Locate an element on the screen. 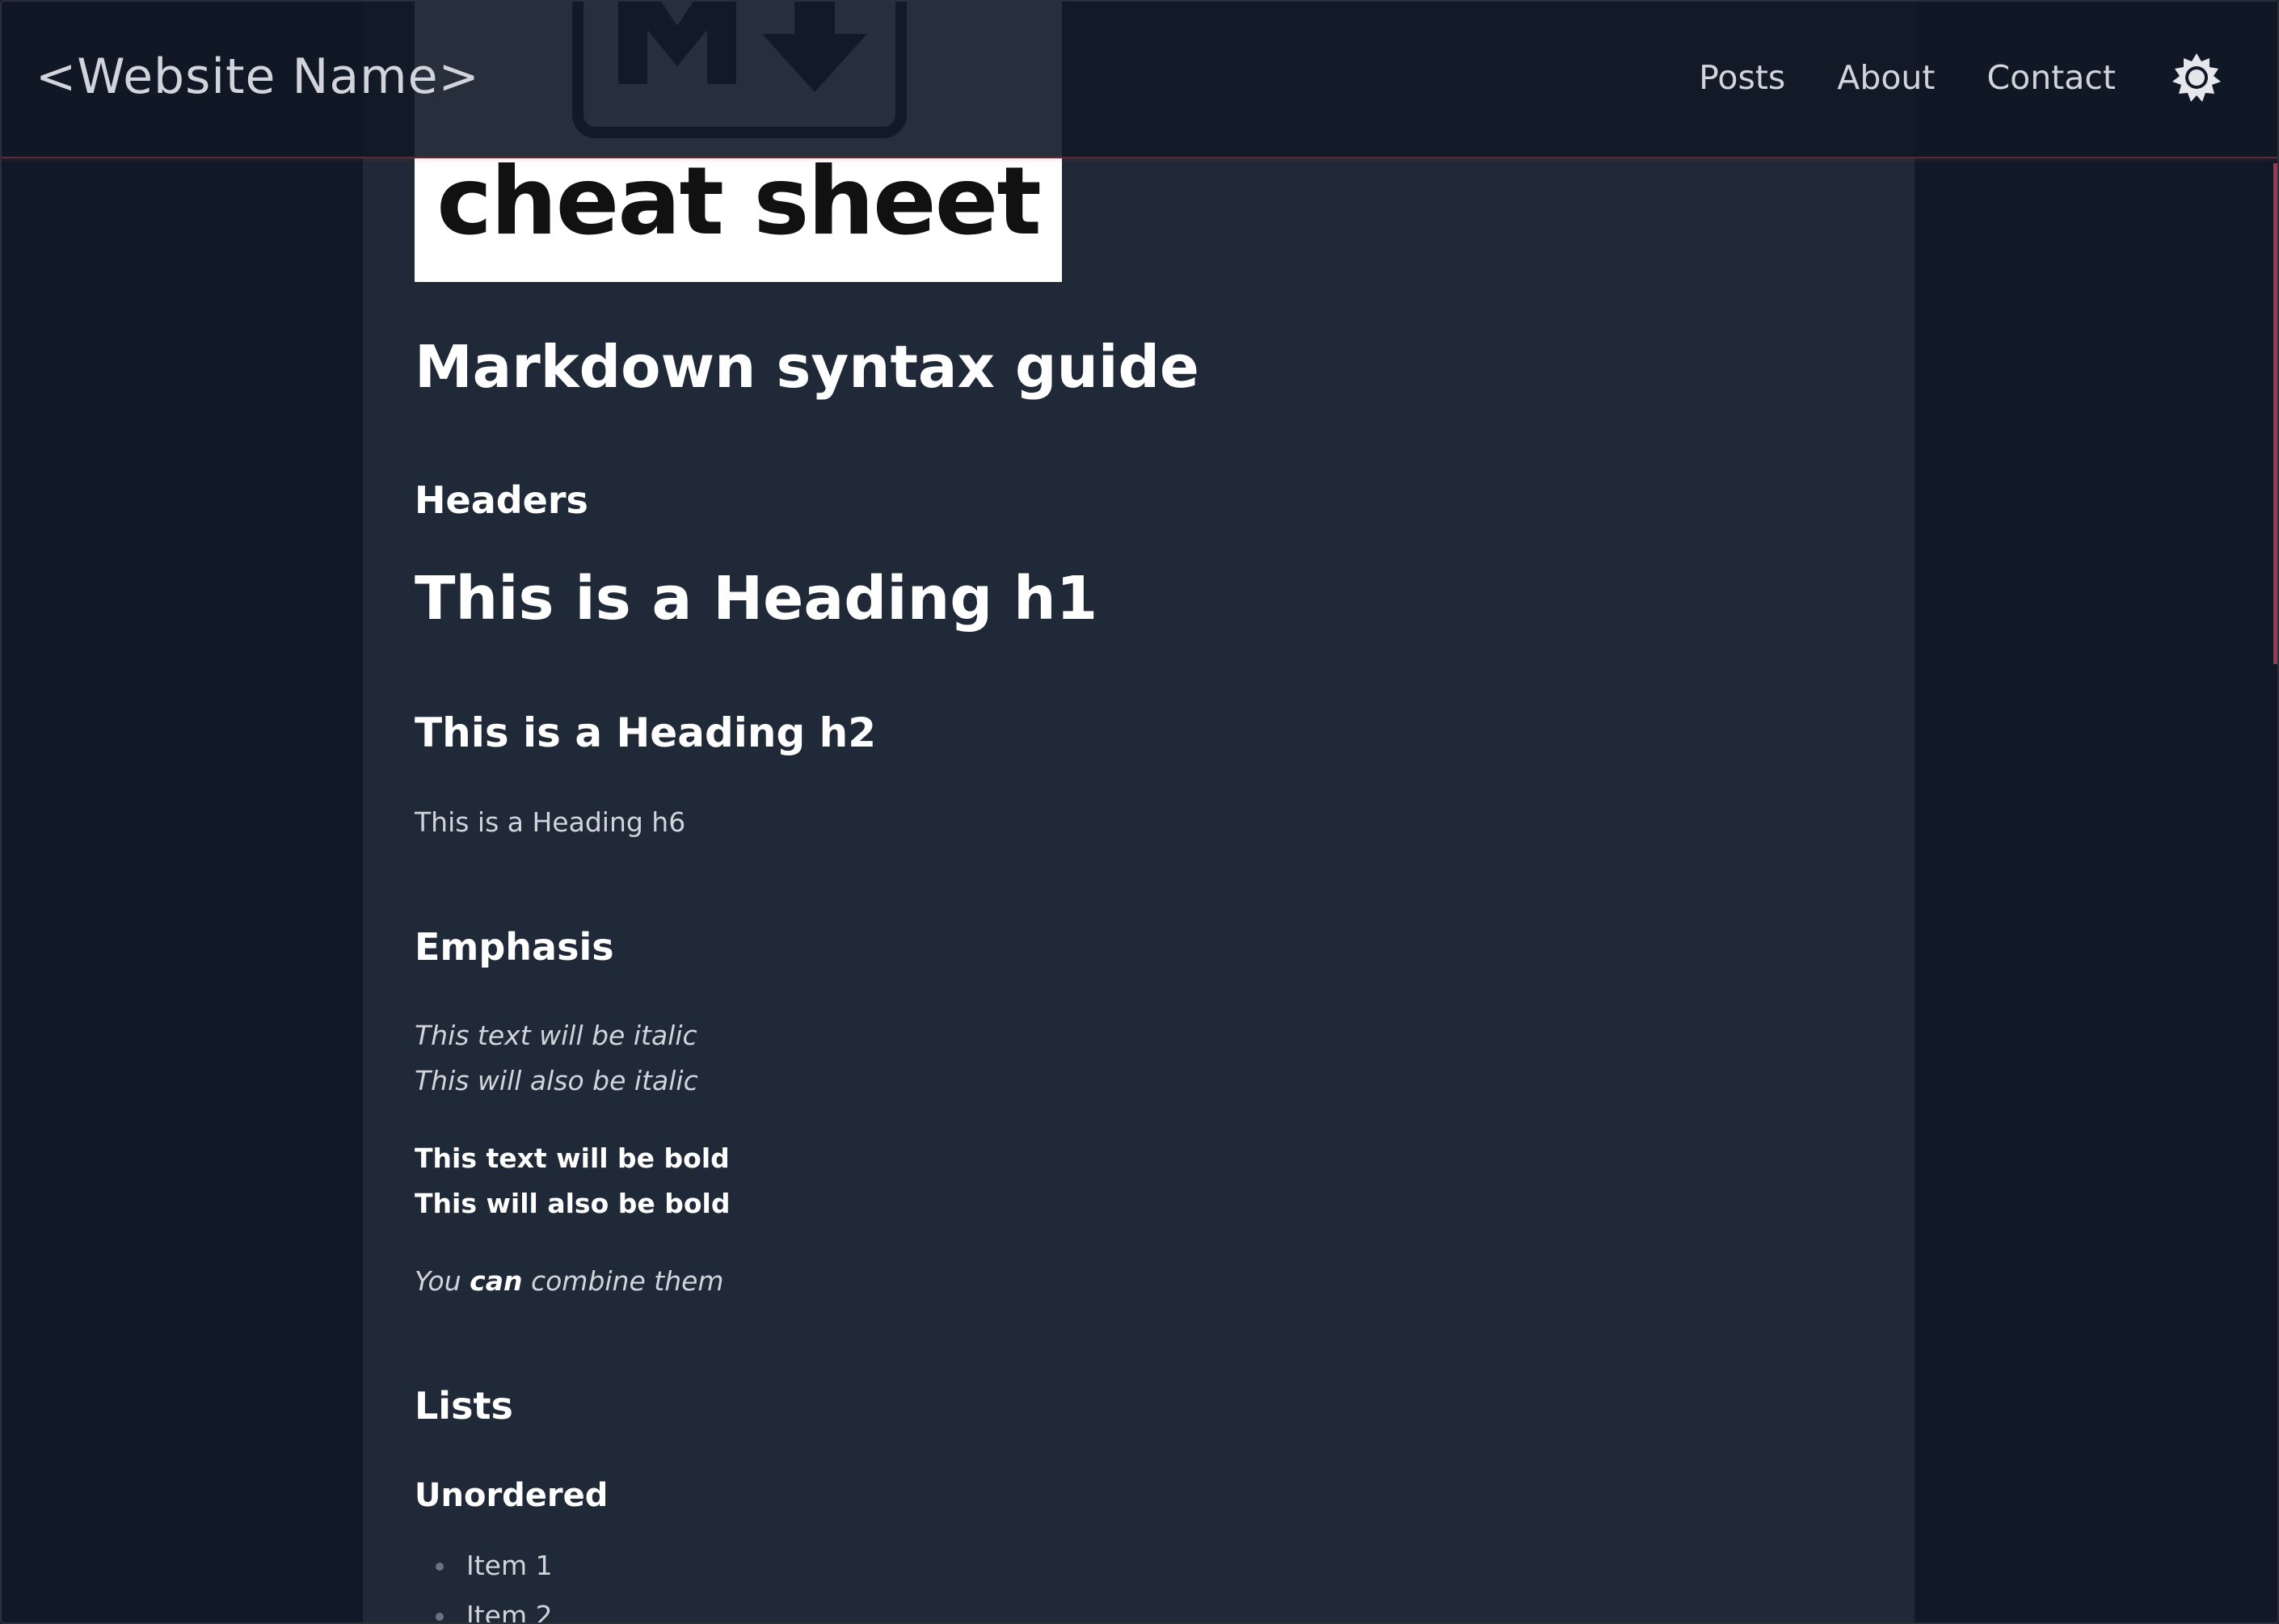  combine-prefix: You is located at coordinates (442, 1281).